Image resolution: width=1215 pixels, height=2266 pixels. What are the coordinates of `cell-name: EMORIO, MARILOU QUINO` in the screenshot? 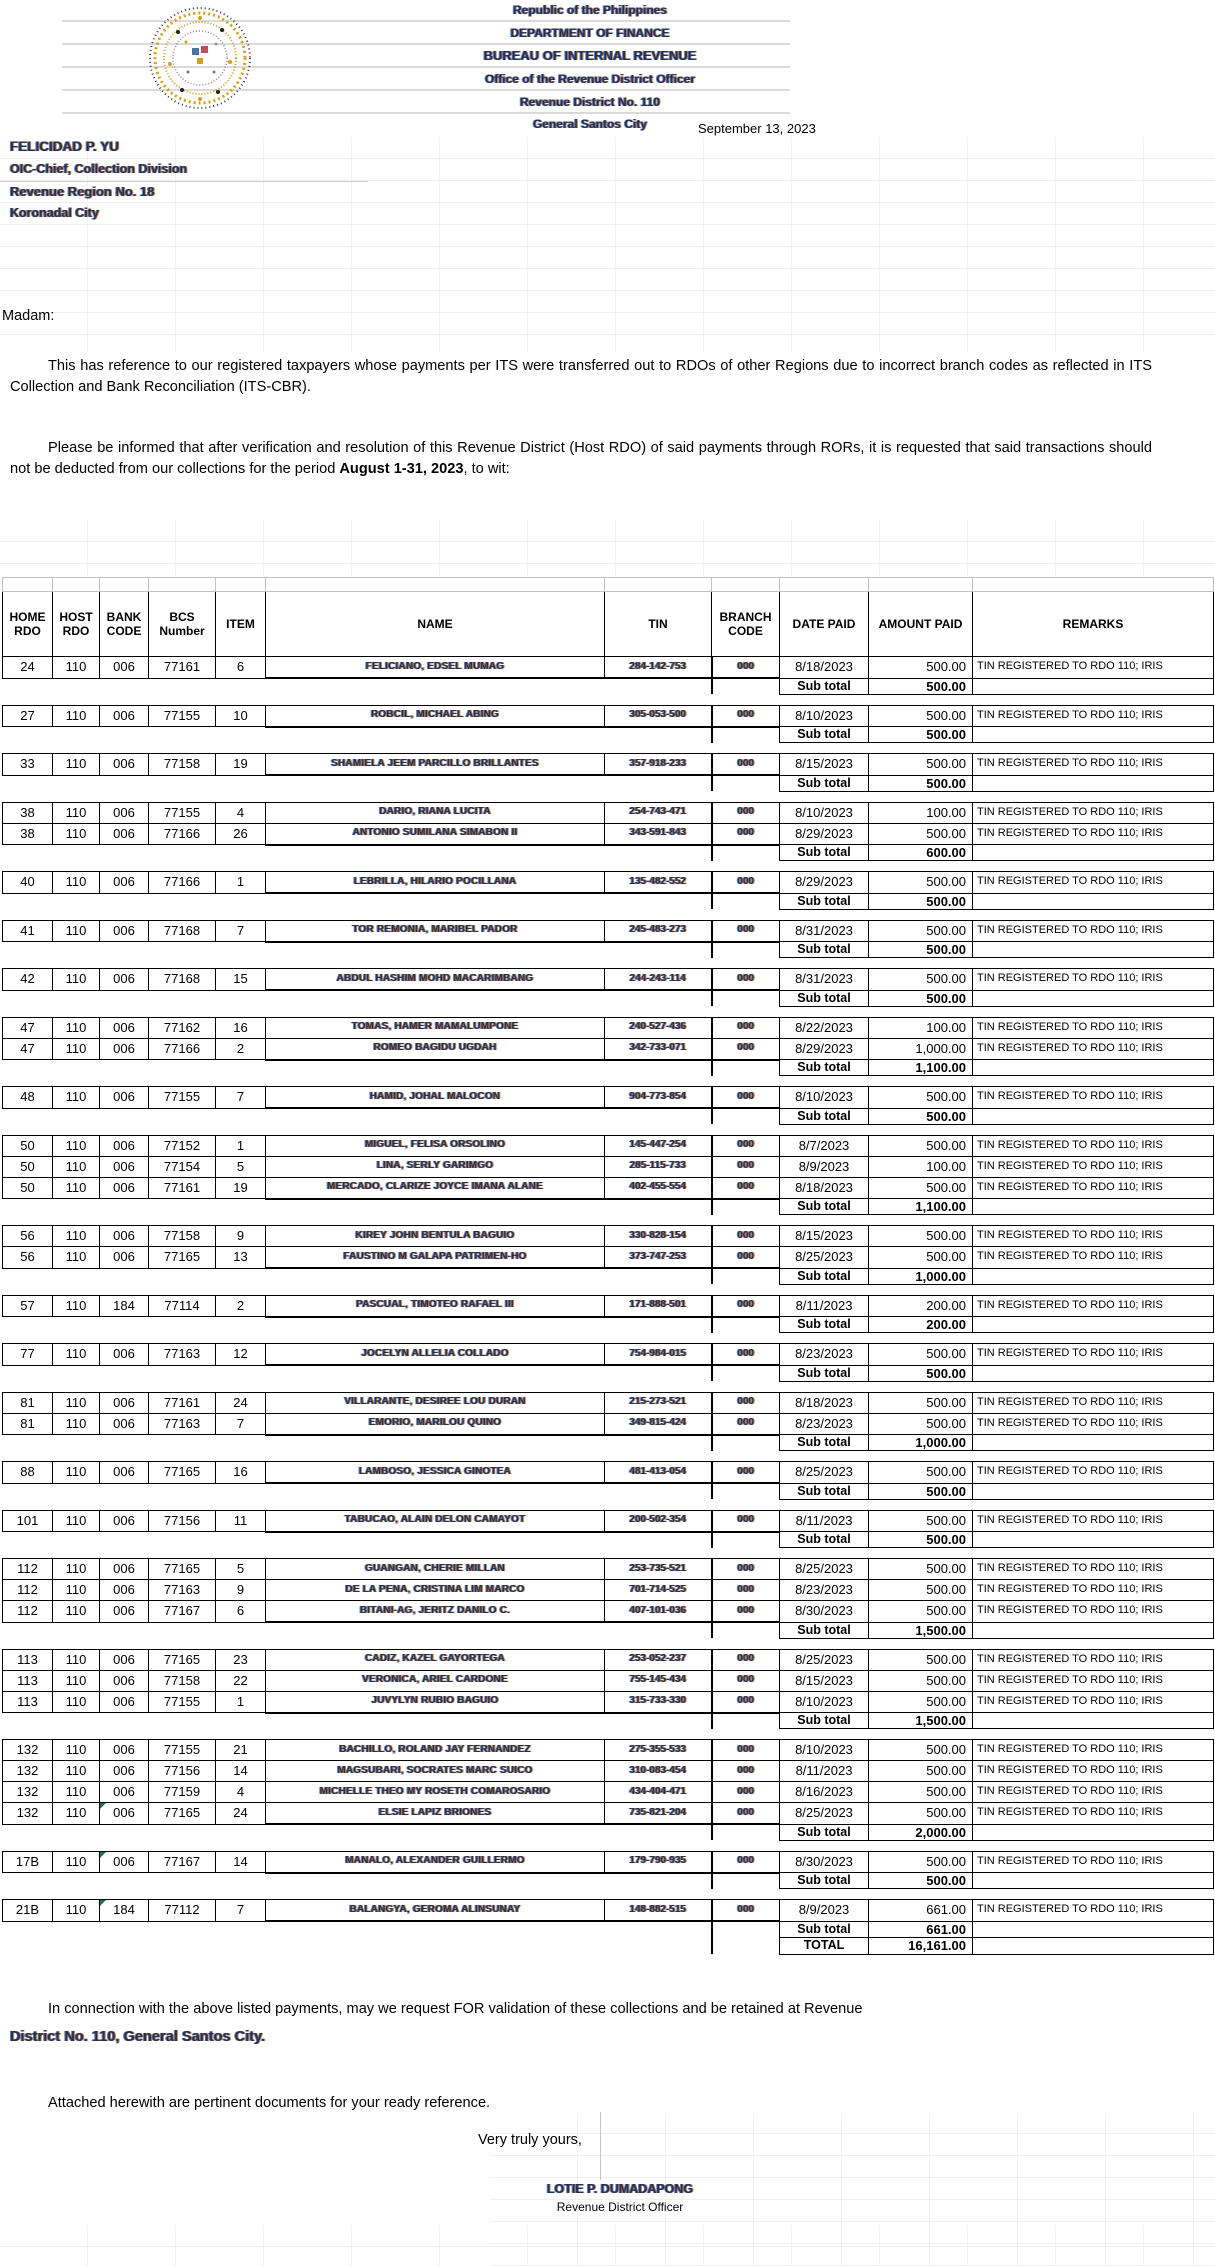 It's located at (435, 1424).